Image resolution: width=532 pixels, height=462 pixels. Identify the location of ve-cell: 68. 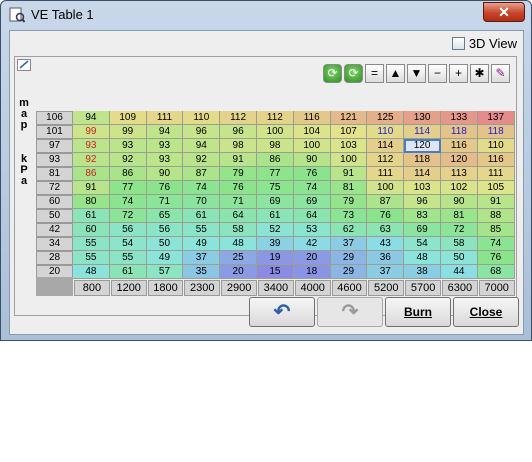
(496, 272).